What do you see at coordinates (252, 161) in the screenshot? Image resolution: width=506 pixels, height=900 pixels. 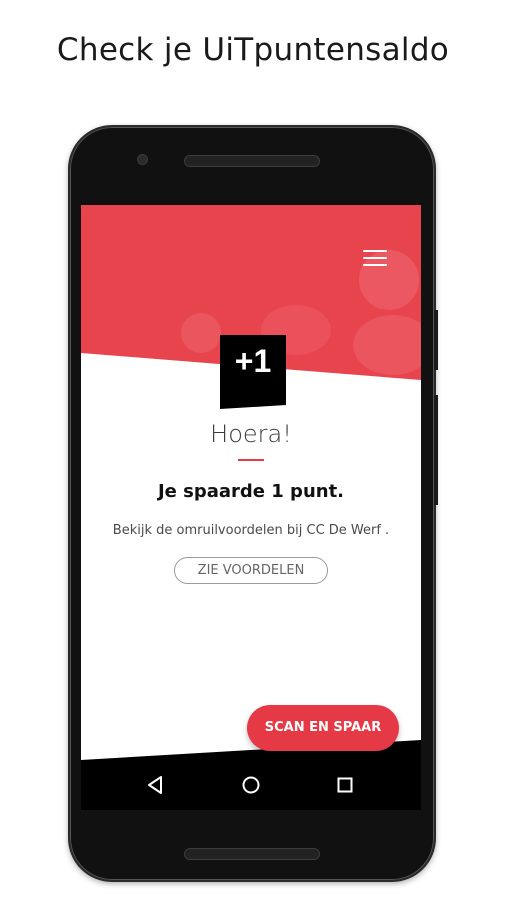 I see `top-speaker` at bounding box center [252, 161].